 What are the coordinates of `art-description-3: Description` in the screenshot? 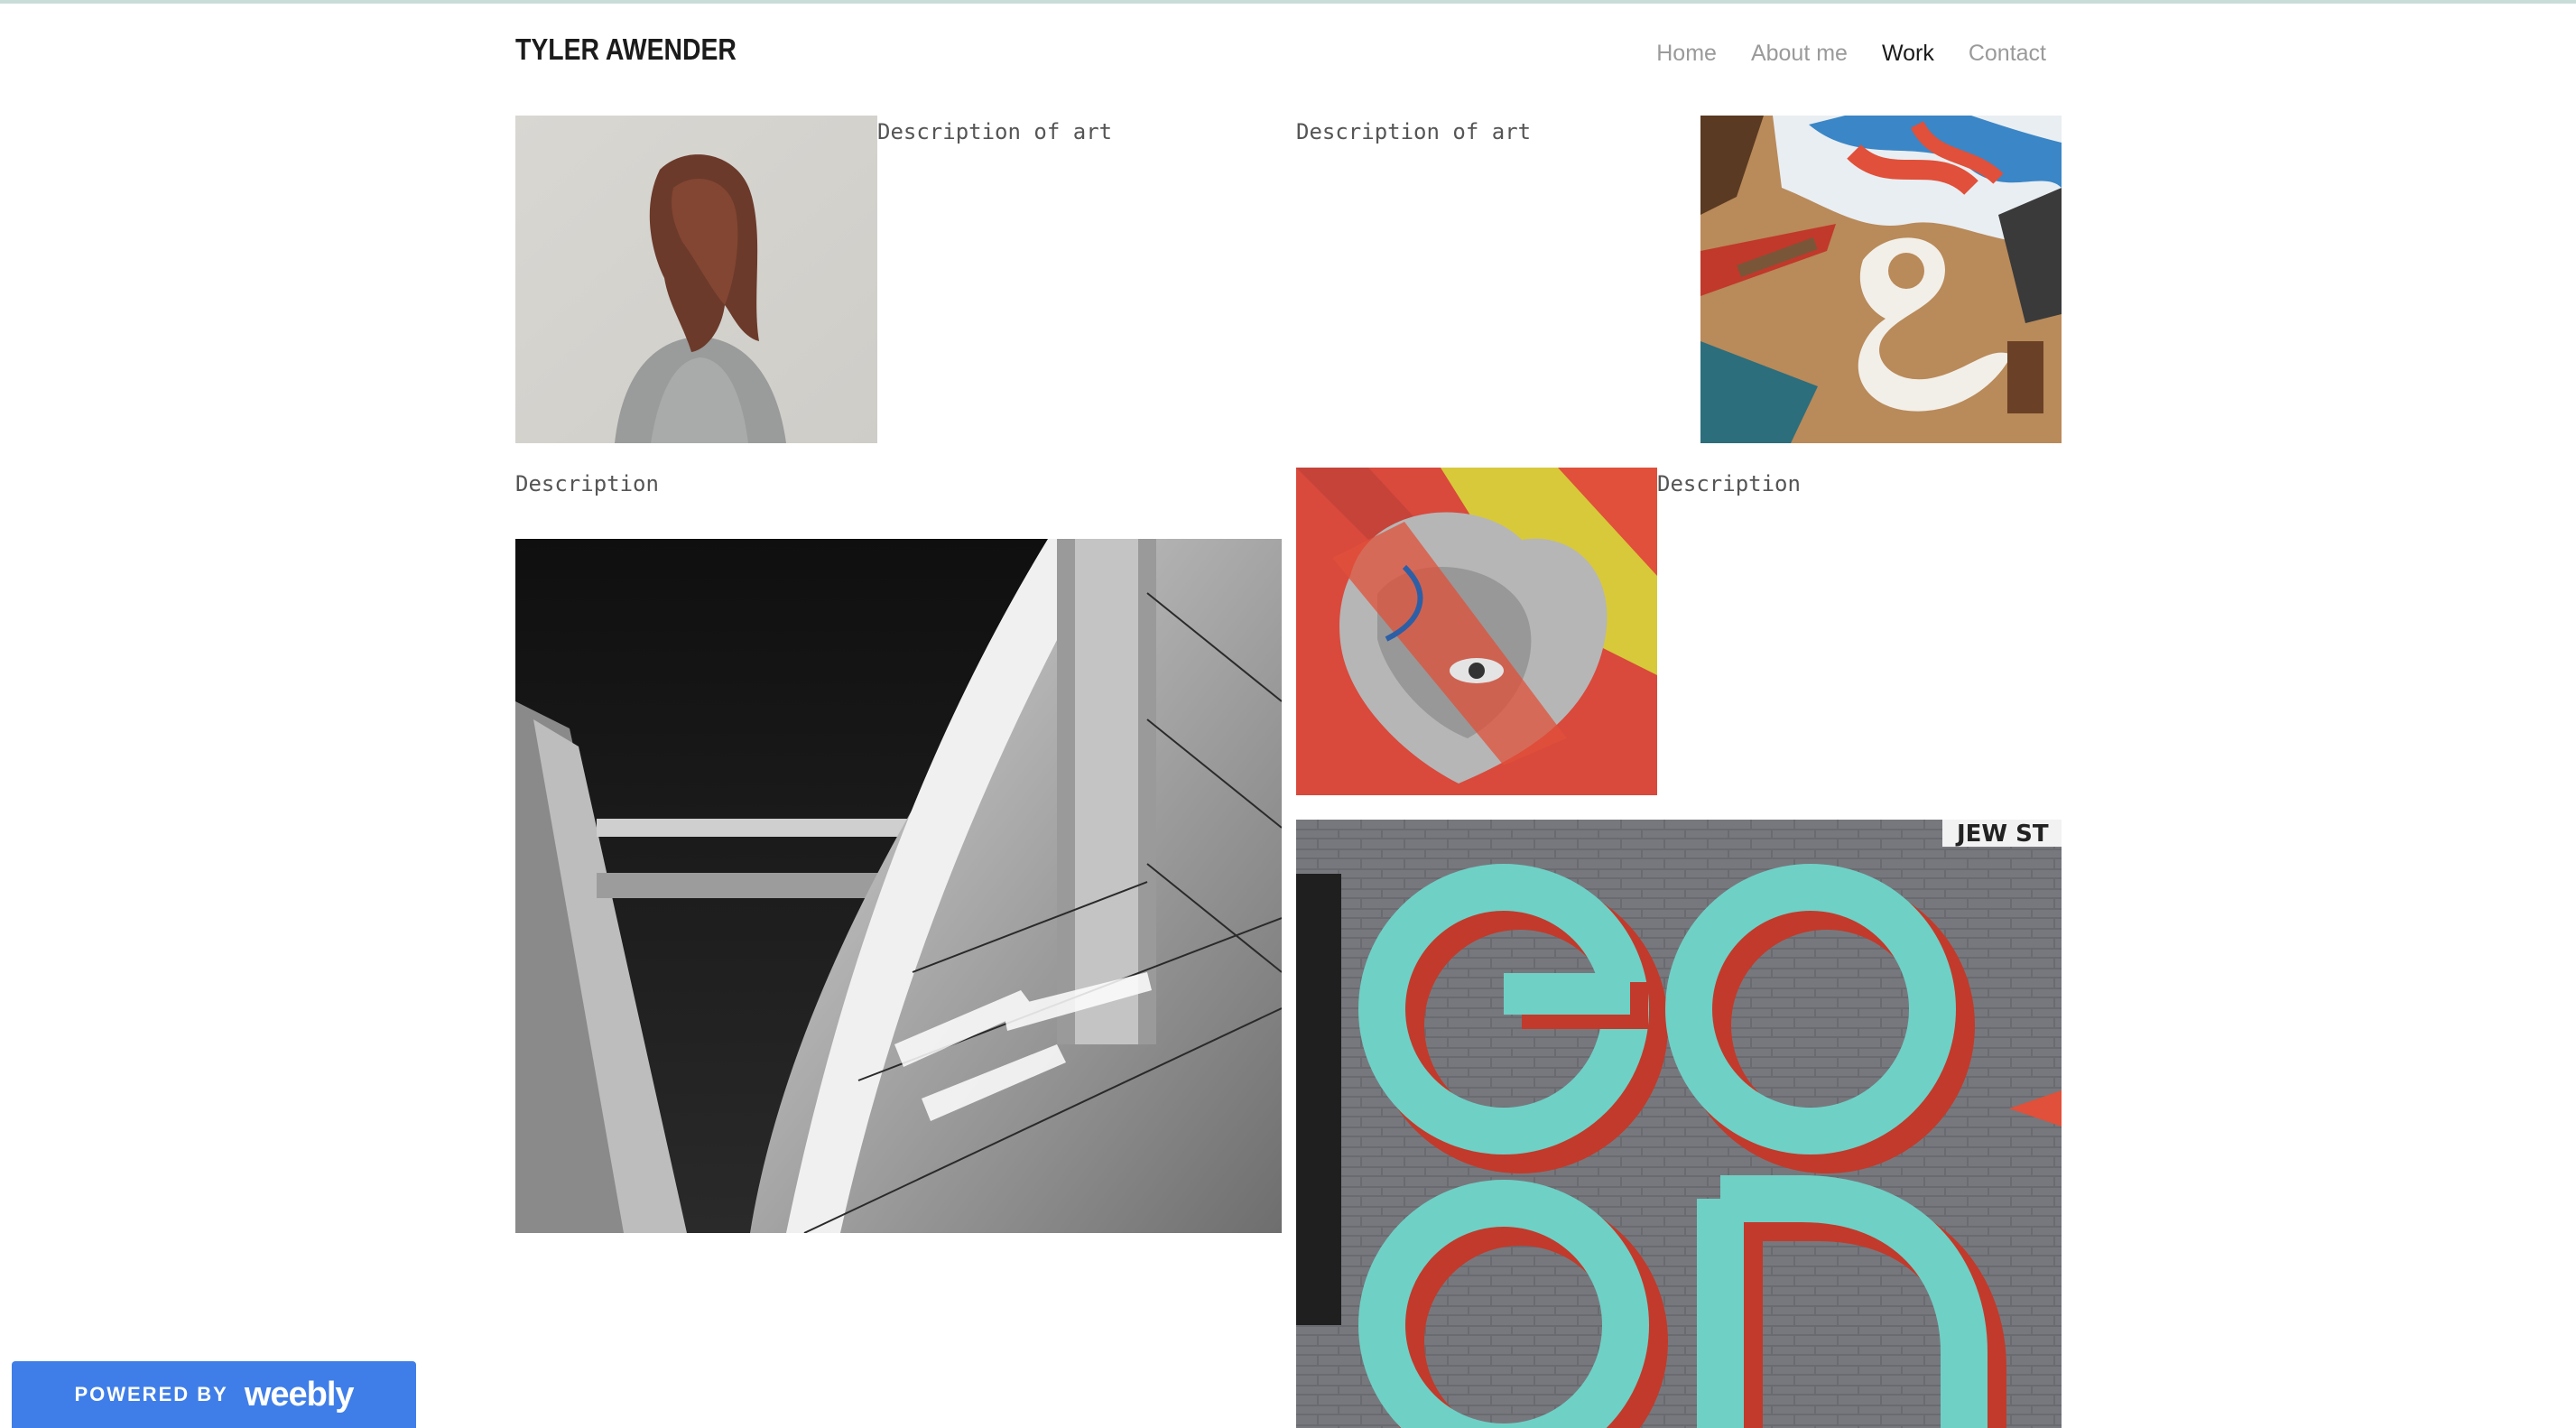 It's located at (587, 483).